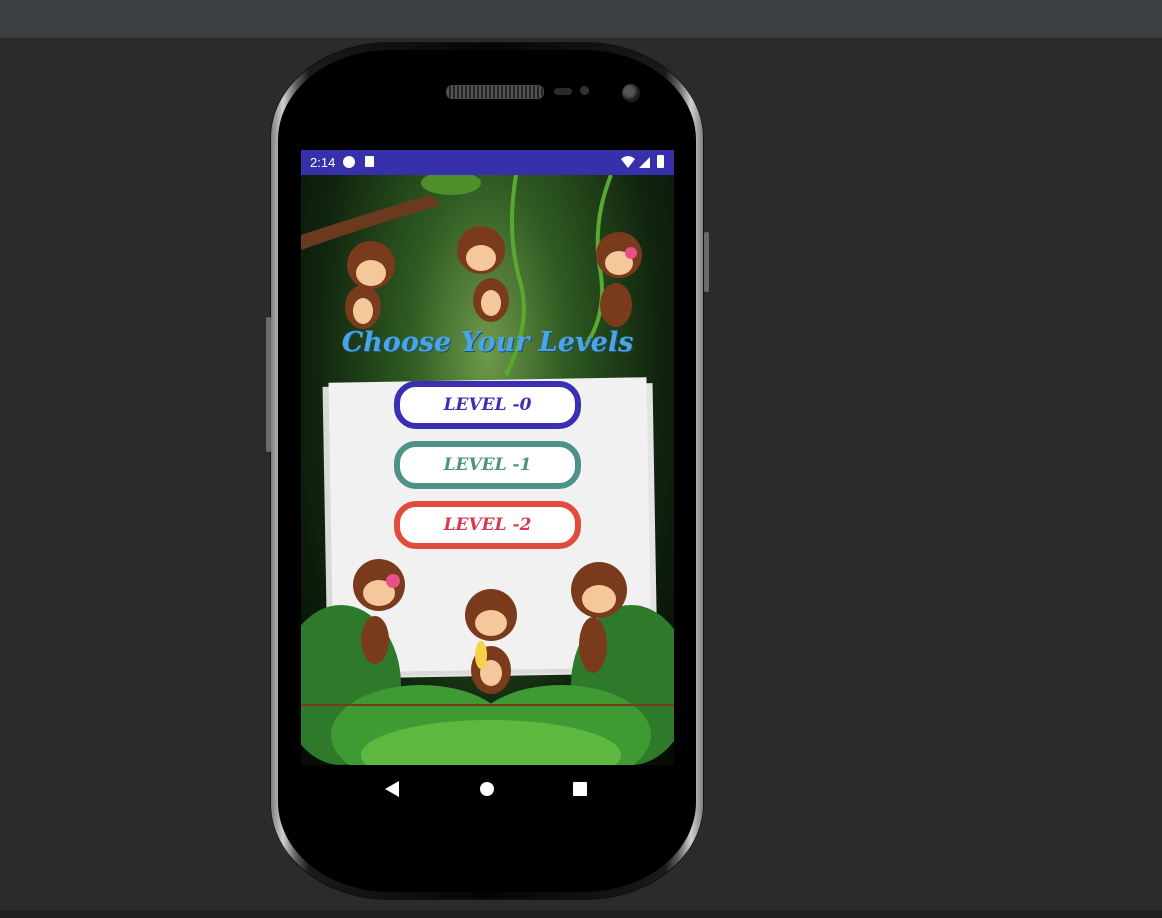  I want to click on earpiece-speaker, so click(495, 92).